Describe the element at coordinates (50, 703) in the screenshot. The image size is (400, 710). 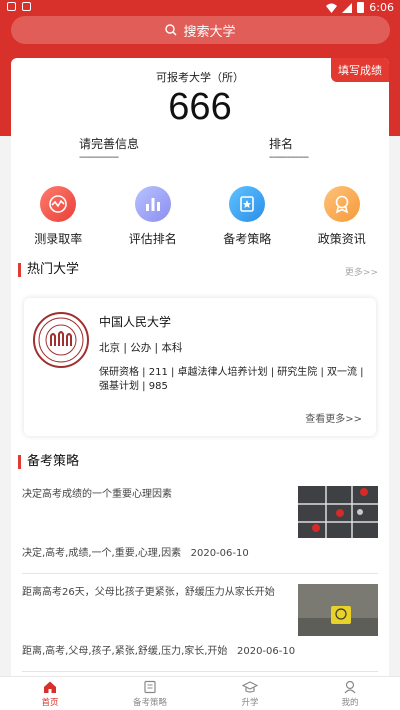
I see `nav-label: 首页` at that location.